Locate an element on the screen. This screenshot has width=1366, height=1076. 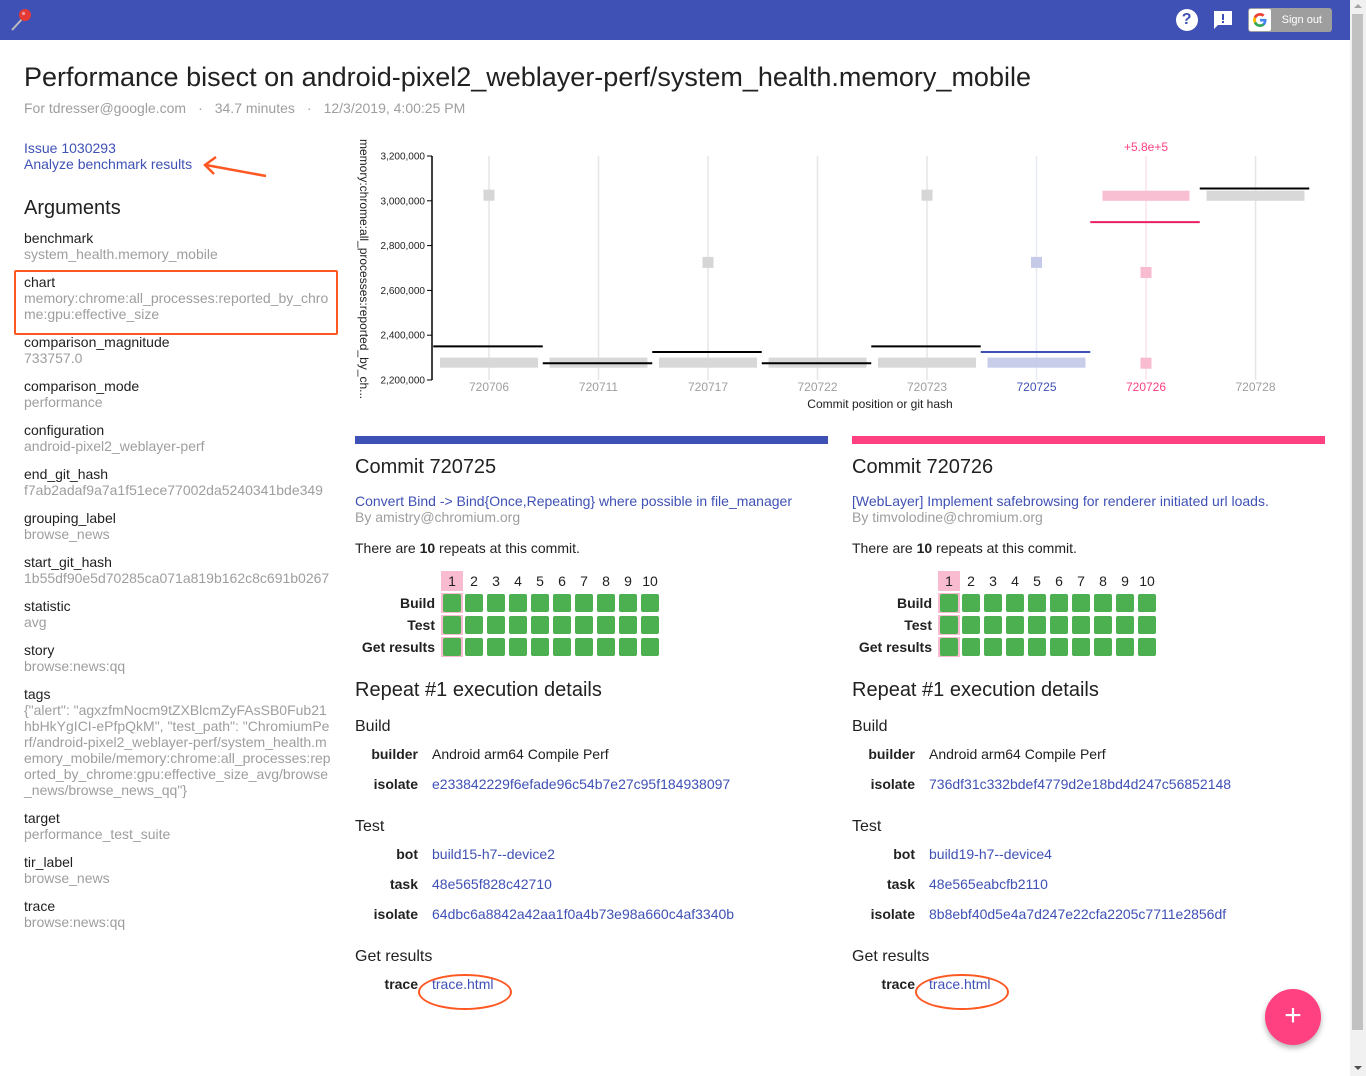
x-tick-label-720706: 720706 is located at coordinates (489, 387).